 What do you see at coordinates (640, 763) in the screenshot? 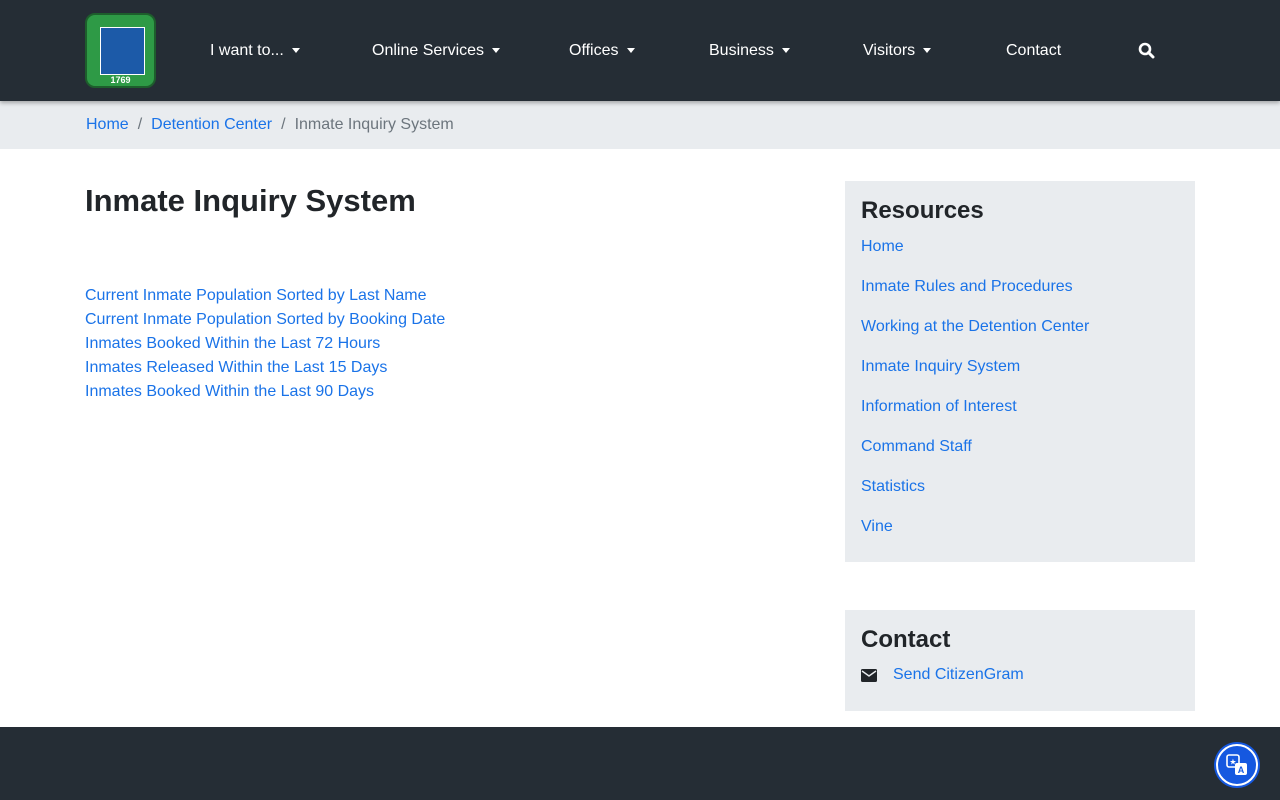
I see `footer` at bounding box center [640, 763].